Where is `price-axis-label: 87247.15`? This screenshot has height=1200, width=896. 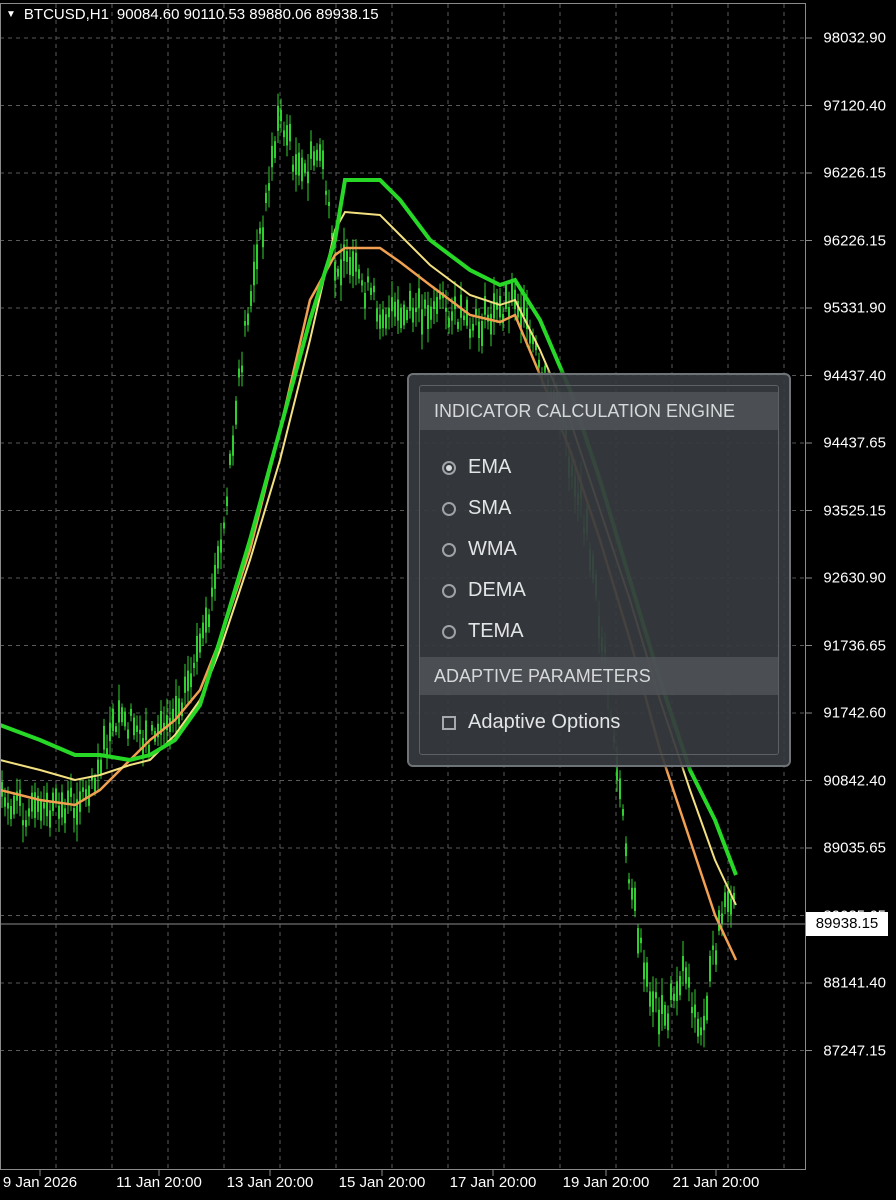
price-axis-label: 87247.15 is located at coordinates (854, 1050).